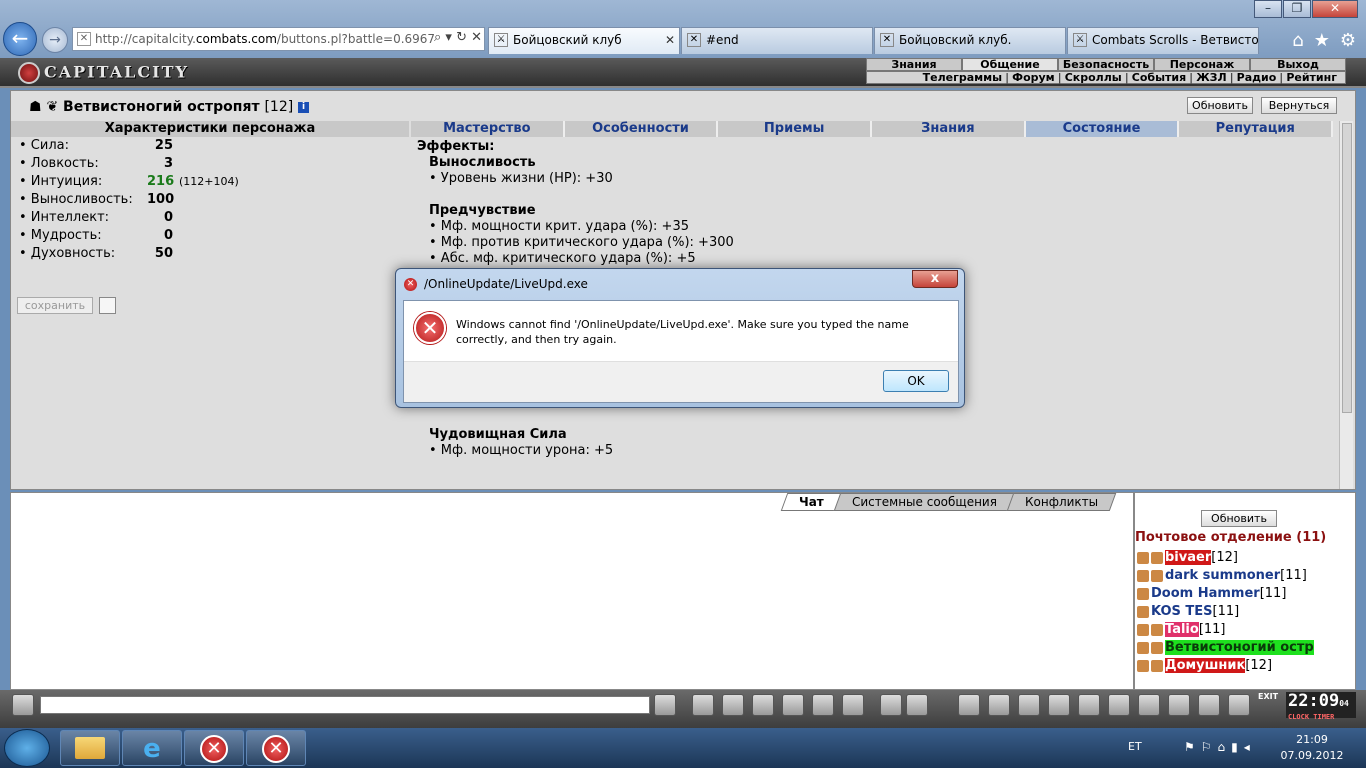 The image size is (1366, 768). I want to click on user-rank-icon, so click(1143, 611).